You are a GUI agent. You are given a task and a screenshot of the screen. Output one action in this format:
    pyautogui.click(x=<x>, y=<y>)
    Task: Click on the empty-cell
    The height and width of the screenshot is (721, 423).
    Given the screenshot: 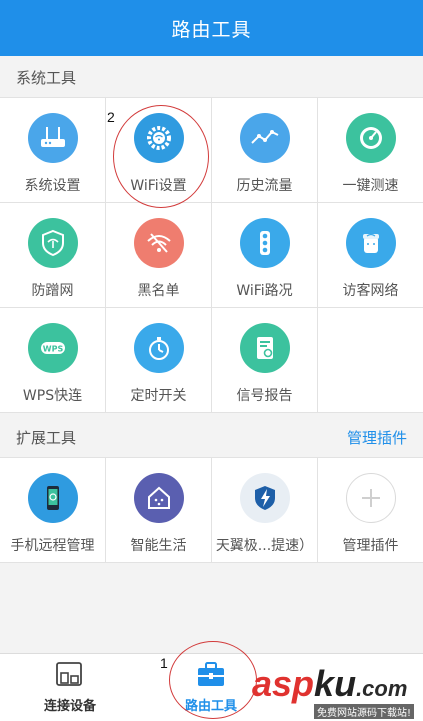 What is the action you would take?
    pyautogui.click(x=370, y=360)
    